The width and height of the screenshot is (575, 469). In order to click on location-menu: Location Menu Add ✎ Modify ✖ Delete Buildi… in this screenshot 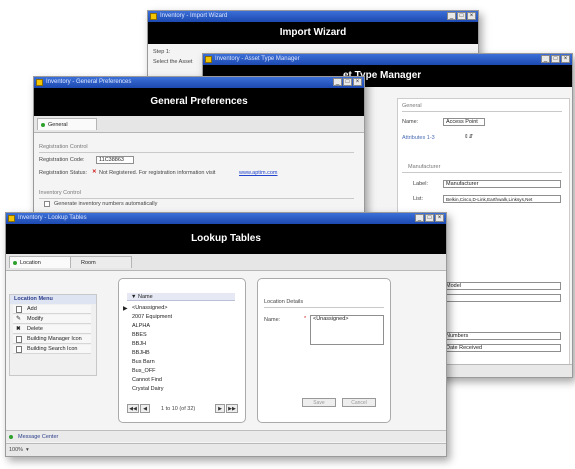, I will do `click(53, 335)`.